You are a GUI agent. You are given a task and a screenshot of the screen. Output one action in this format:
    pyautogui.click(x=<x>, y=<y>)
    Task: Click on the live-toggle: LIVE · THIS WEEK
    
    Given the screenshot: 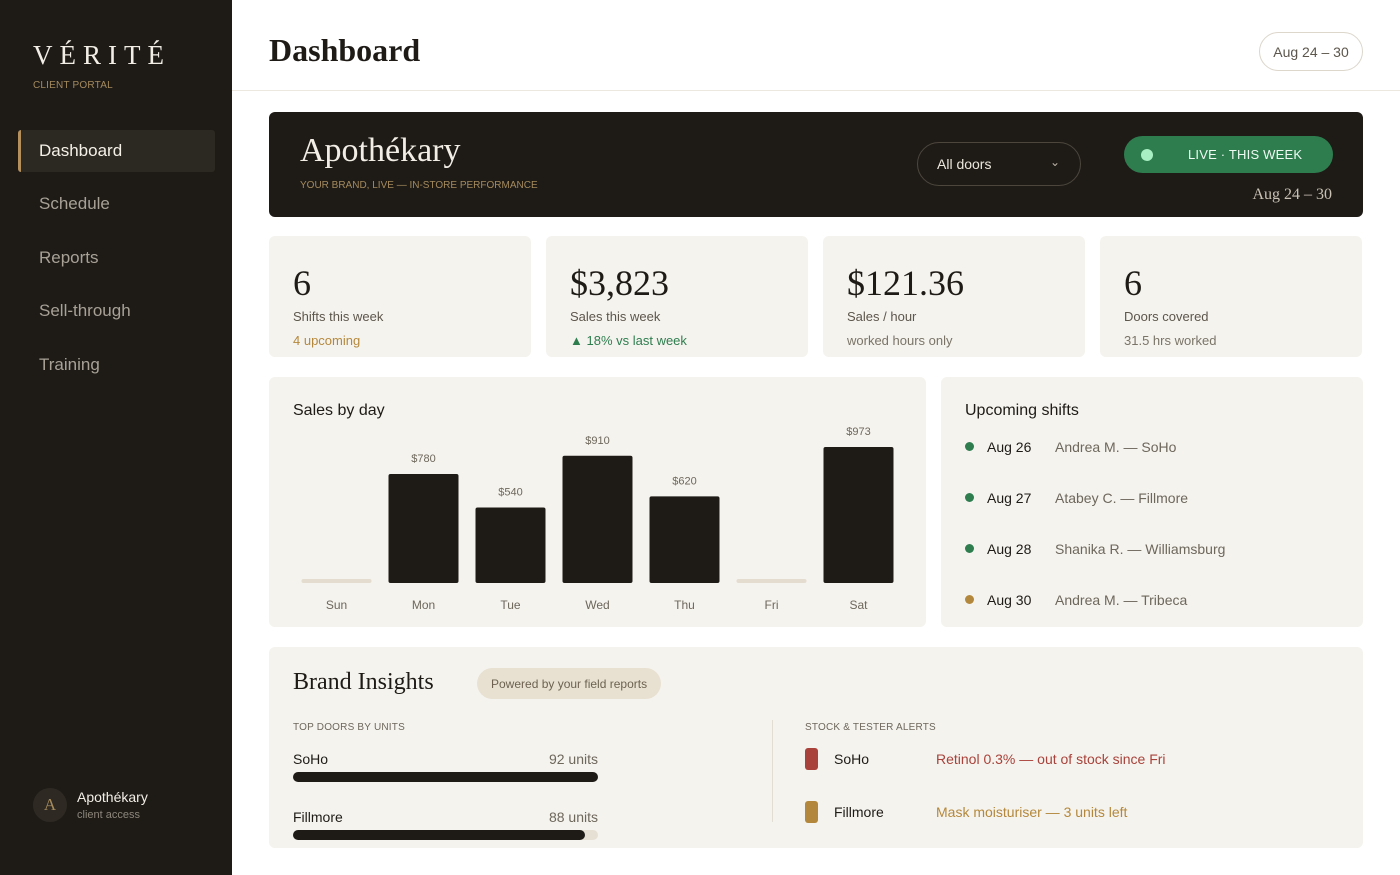 What is the action you would take?
    pyautogui.click(x=1228, y=154)
    